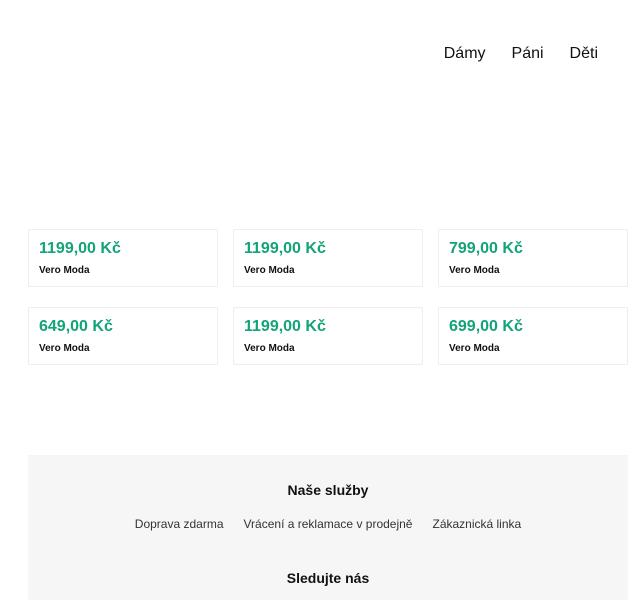 This screenshot has height=600, width=640. What do you see at coordinates (533, 336) in the screenshot?
I see `product-card: 699,00 Kč Vero Moda` at bounding box center [533, 336].